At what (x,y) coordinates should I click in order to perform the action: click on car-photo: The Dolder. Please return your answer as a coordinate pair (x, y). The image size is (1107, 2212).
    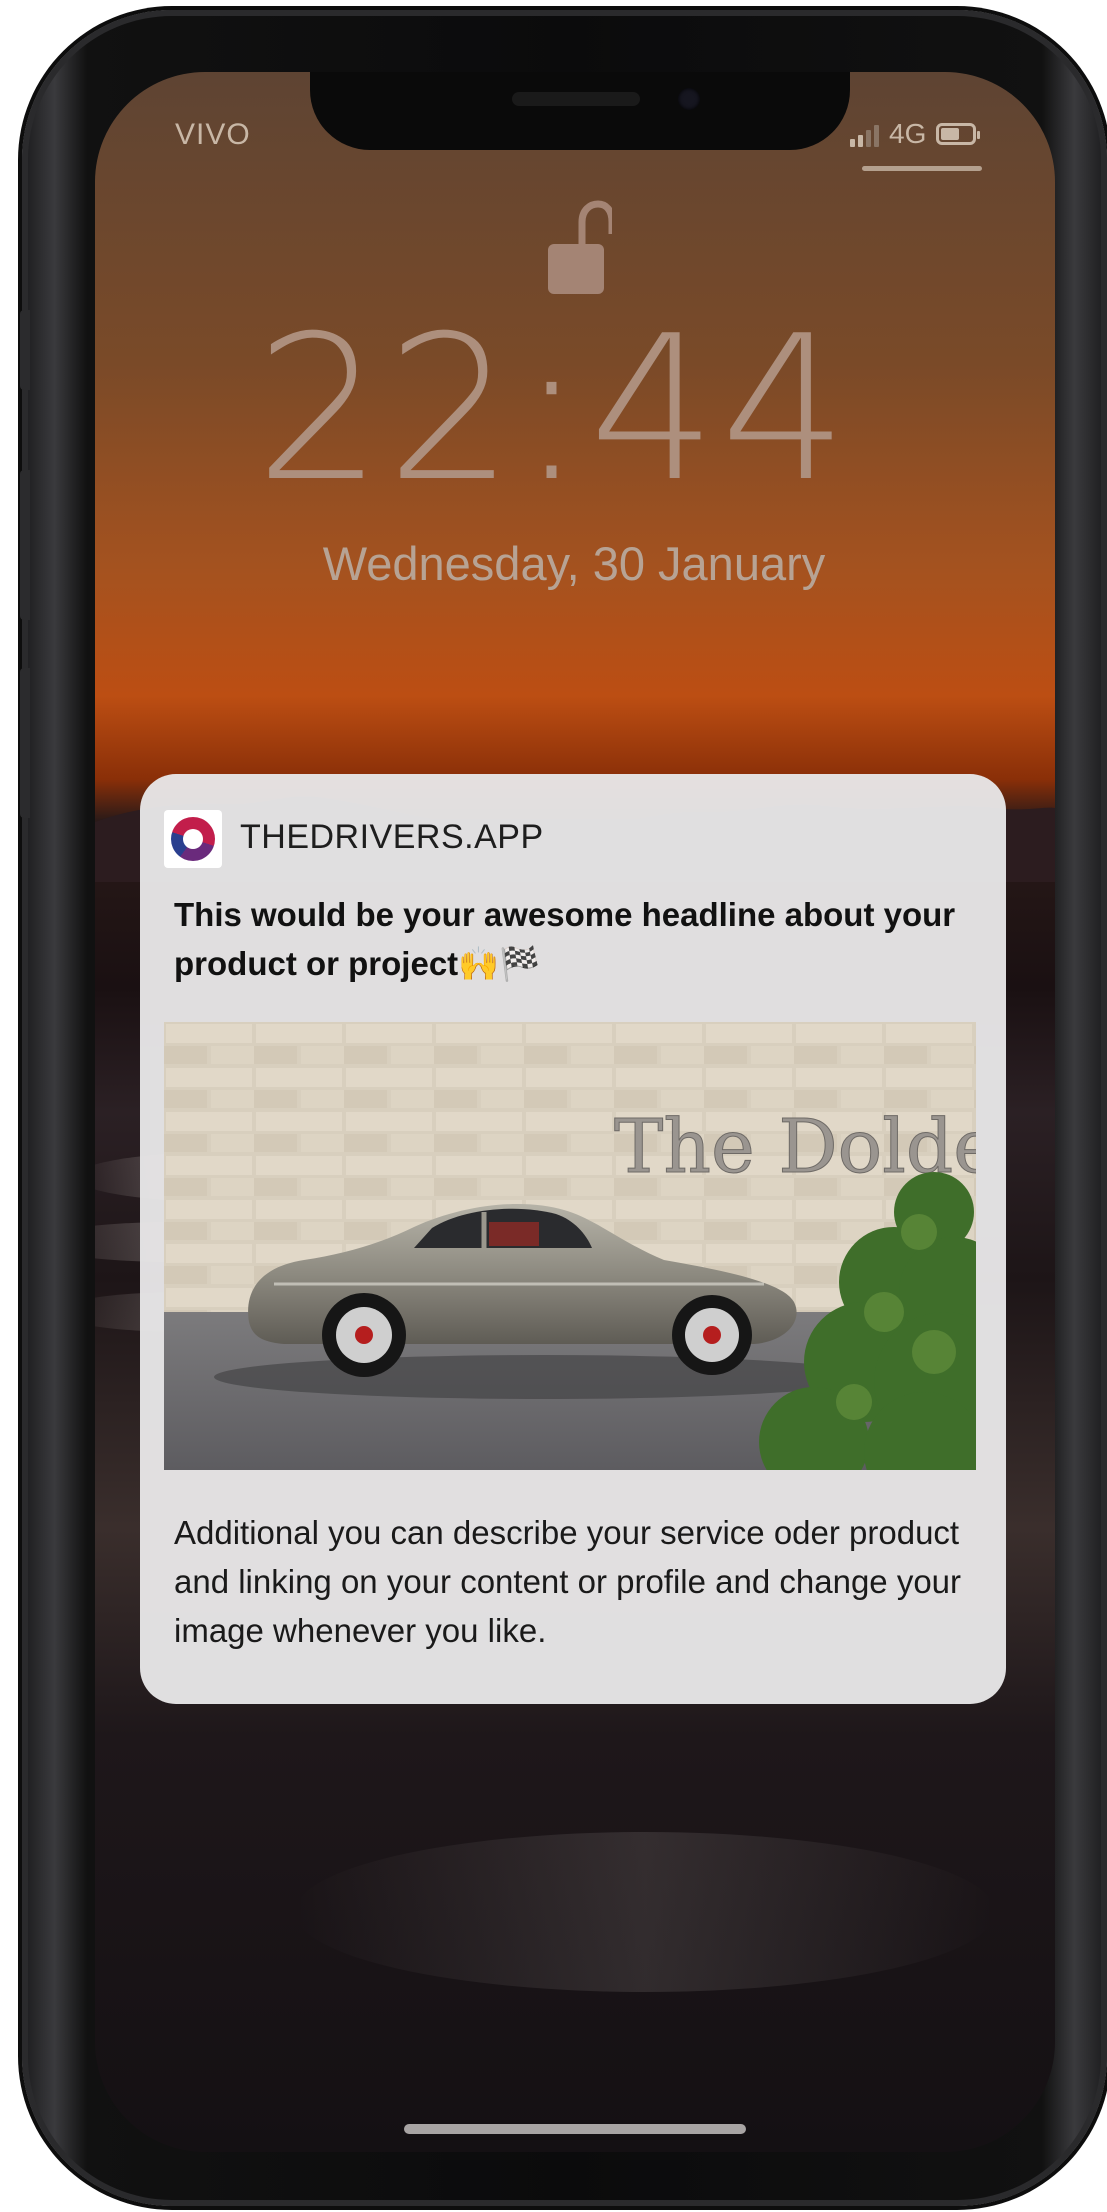
    Looking at the image, I should click on (570, 1246).